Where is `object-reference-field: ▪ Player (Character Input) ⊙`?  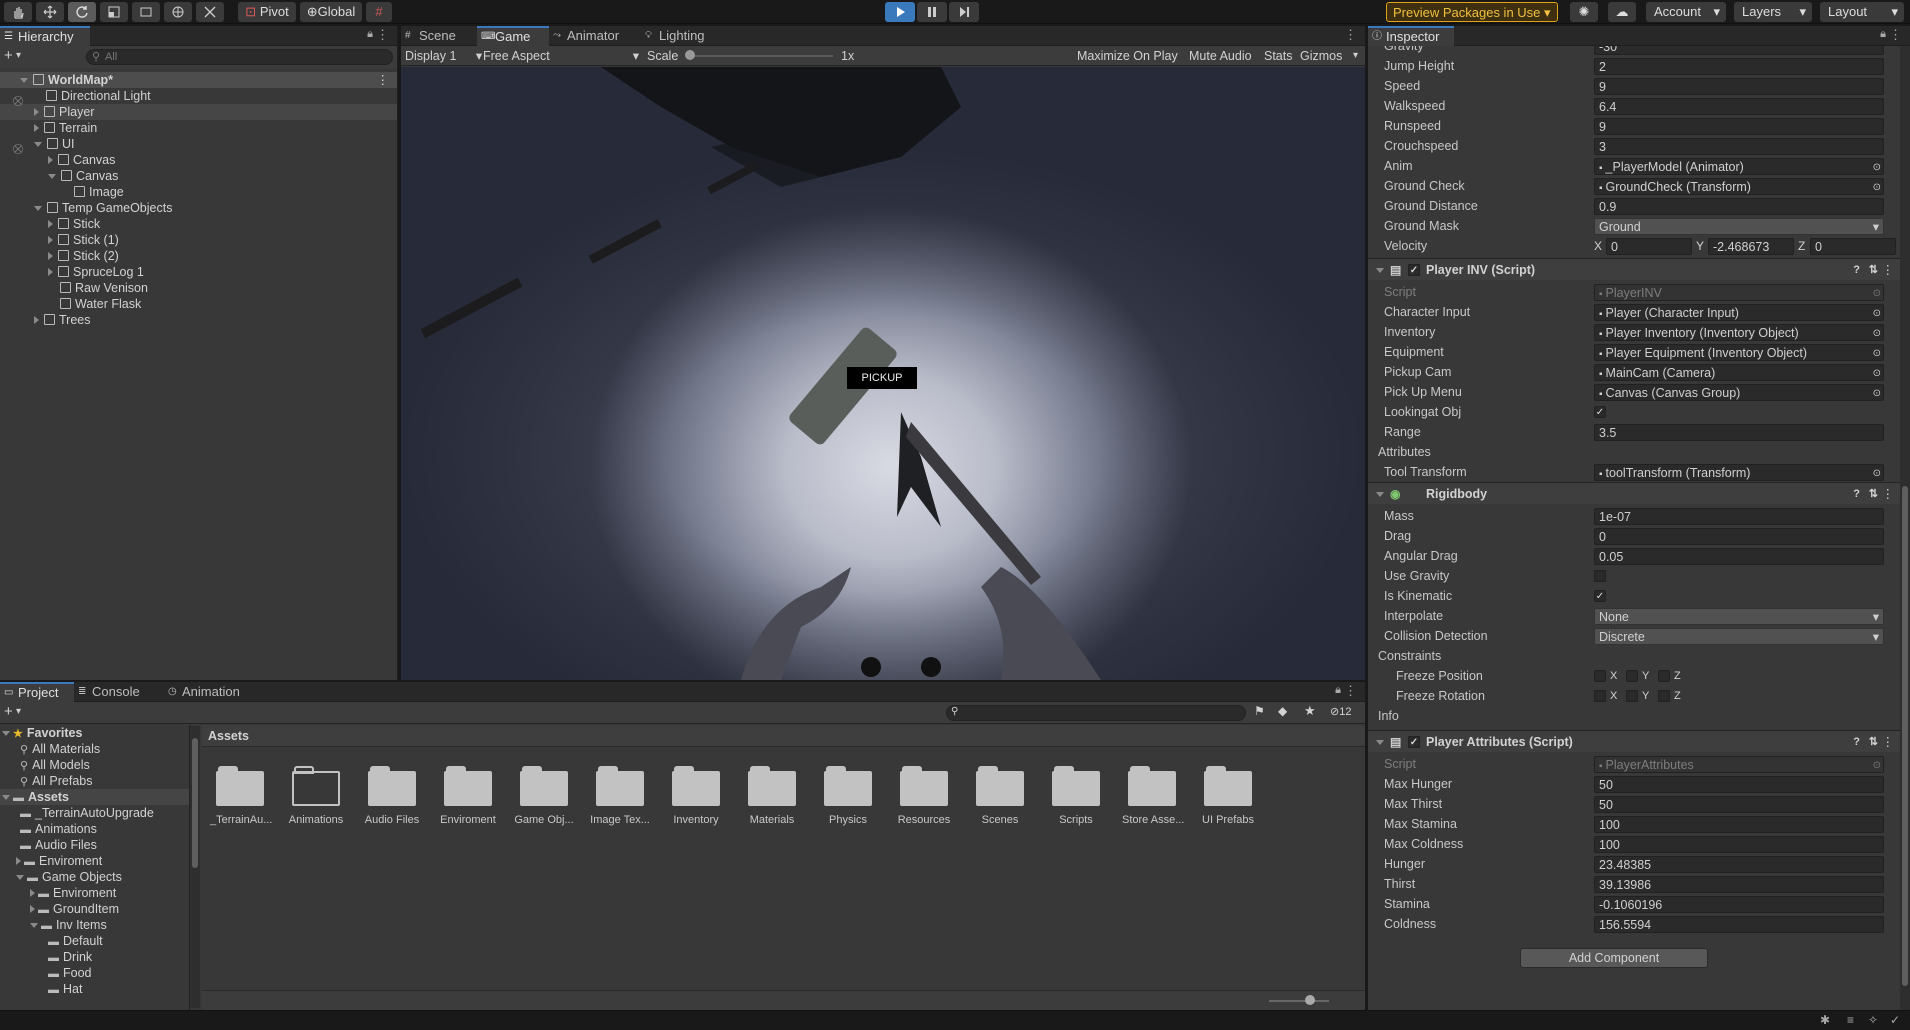 object-reference-field: ▪ Player (Character Input) ⊙ is located at coordinates (1739, 312).